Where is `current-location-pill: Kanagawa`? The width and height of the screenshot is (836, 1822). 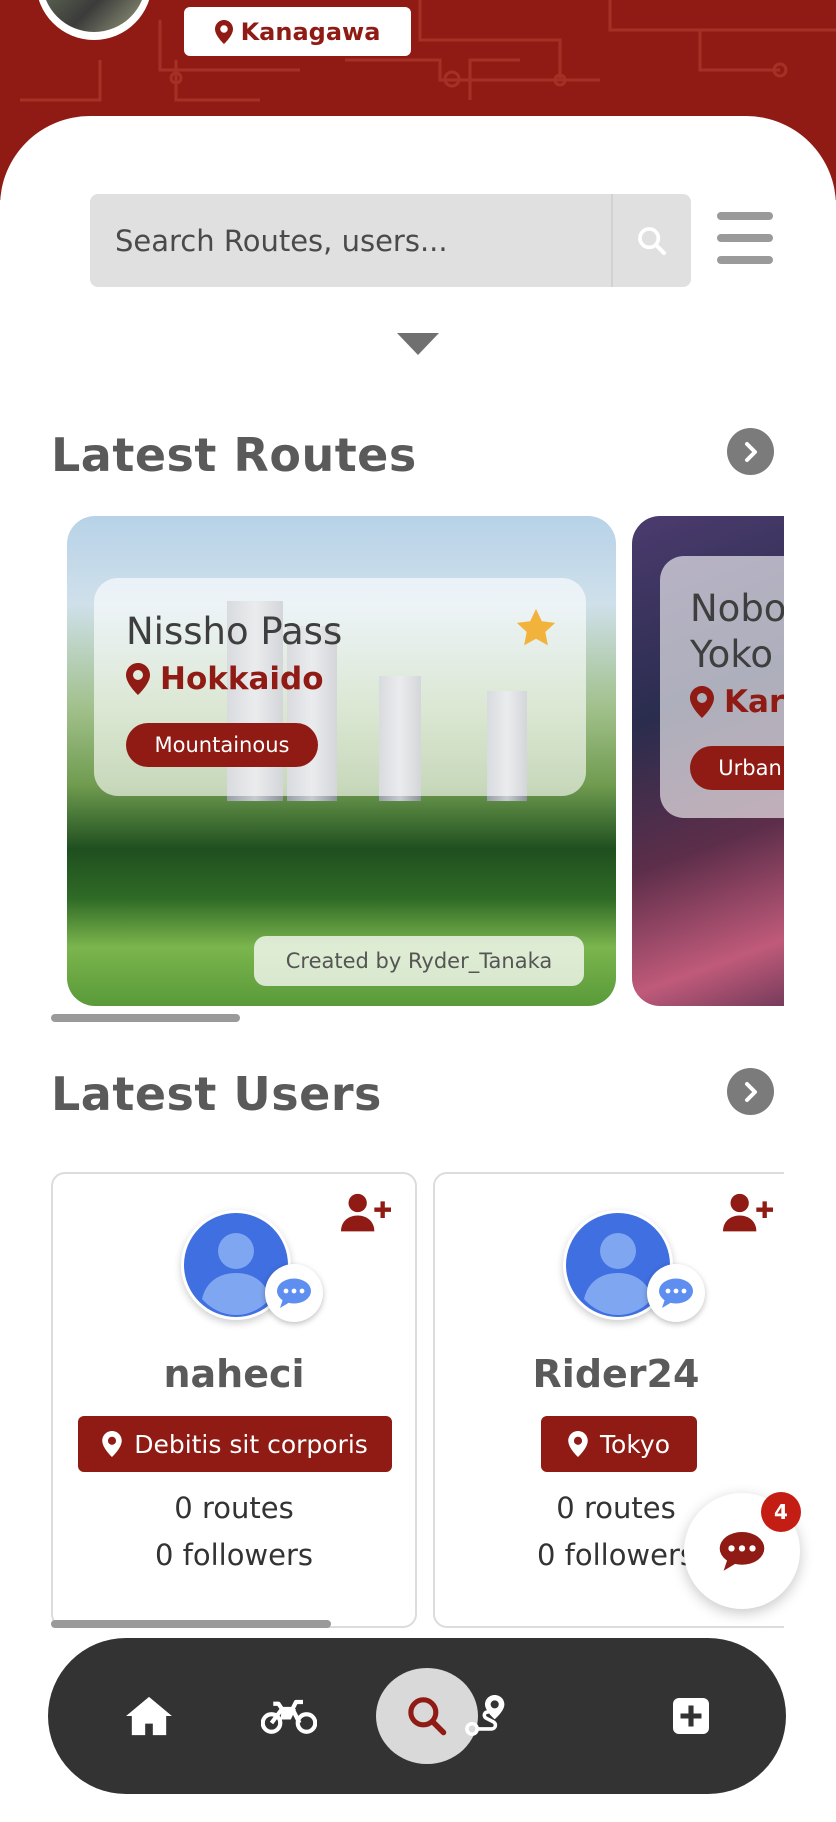
current-location-pill: Kanagawa is located at coordinates (297, 31).